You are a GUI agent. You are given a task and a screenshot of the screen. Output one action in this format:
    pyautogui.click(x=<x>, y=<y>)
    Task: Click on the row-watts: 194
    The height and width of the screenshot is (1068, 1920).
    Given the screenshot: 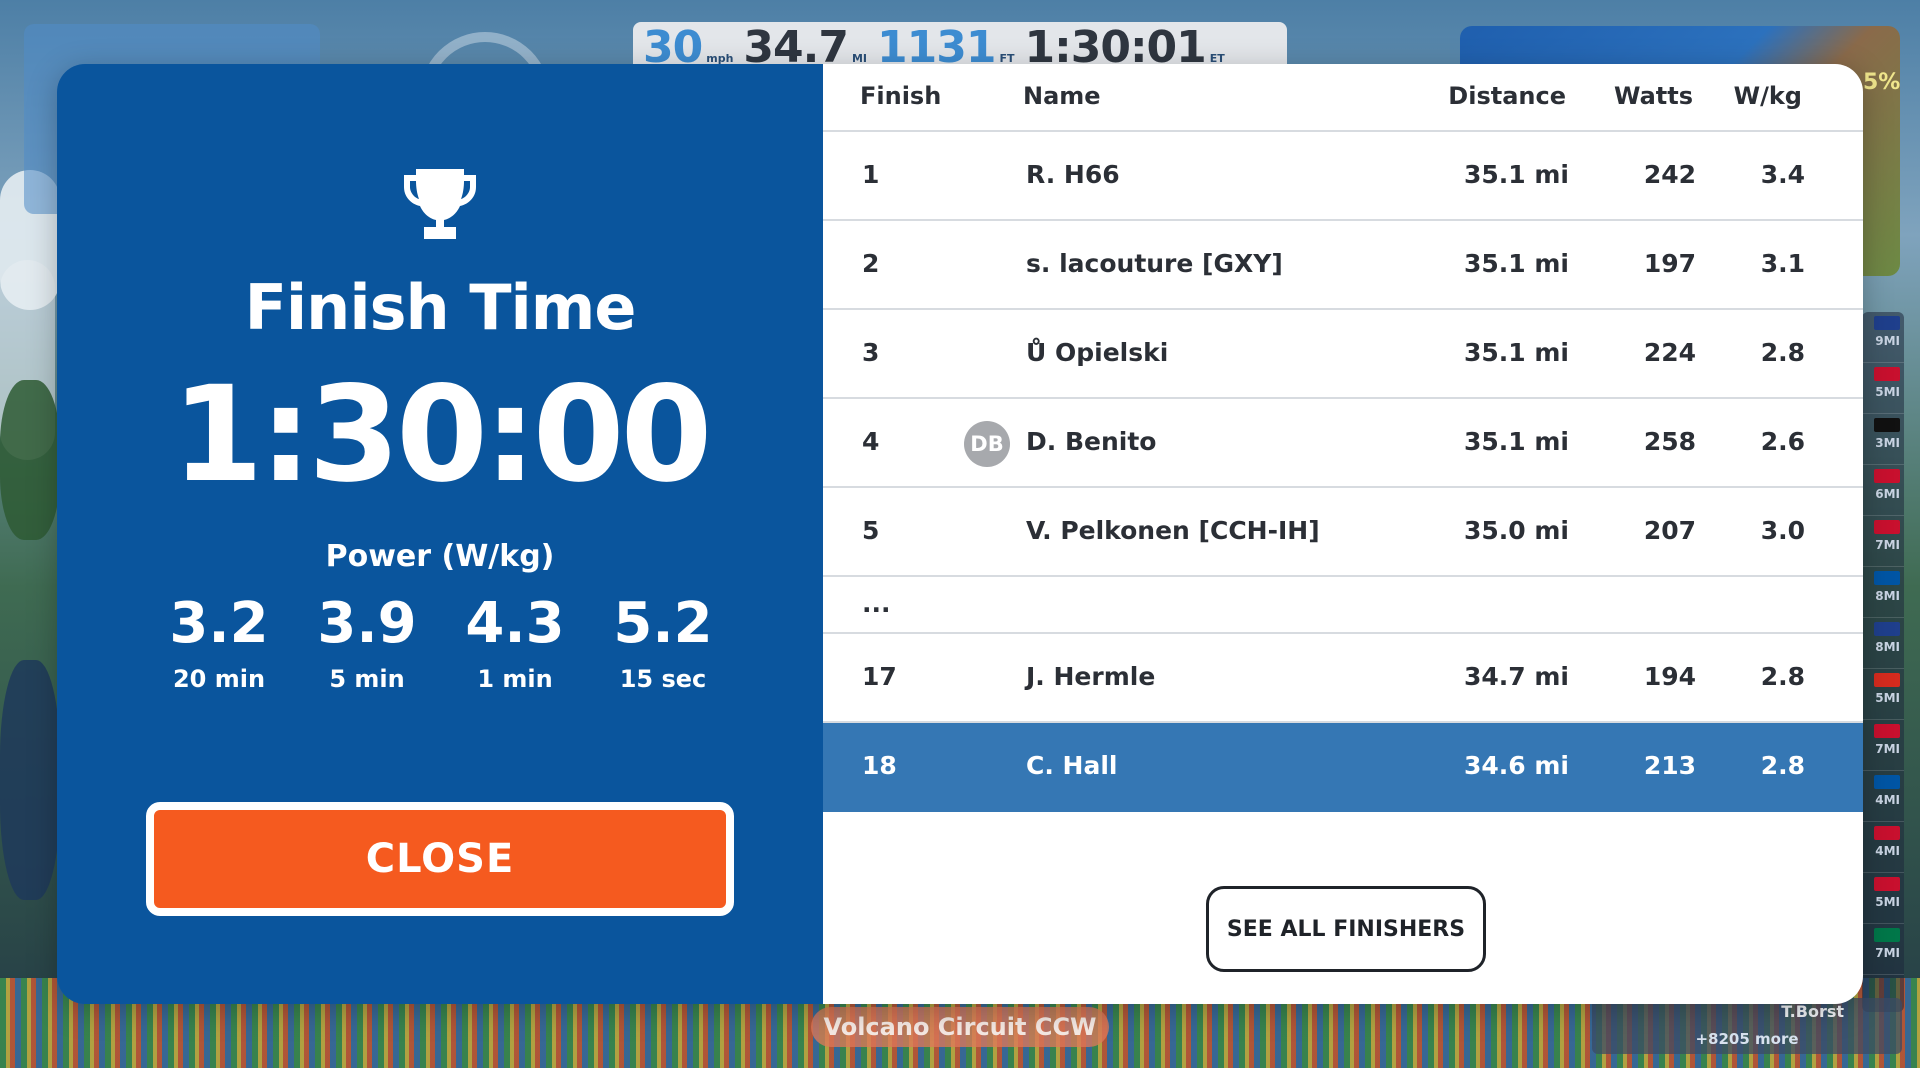 What is the action you would take?
    pyautogui.click(x=1669, y=676)
    